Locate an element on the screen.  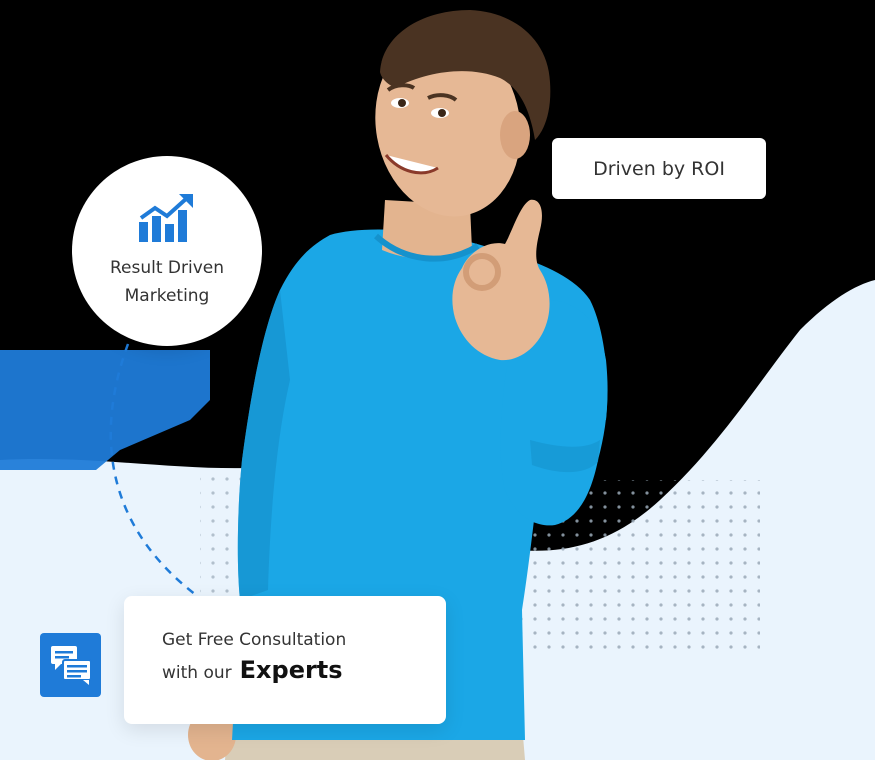
result-badge-line2: Marketing is located at coordinates (167, 296).